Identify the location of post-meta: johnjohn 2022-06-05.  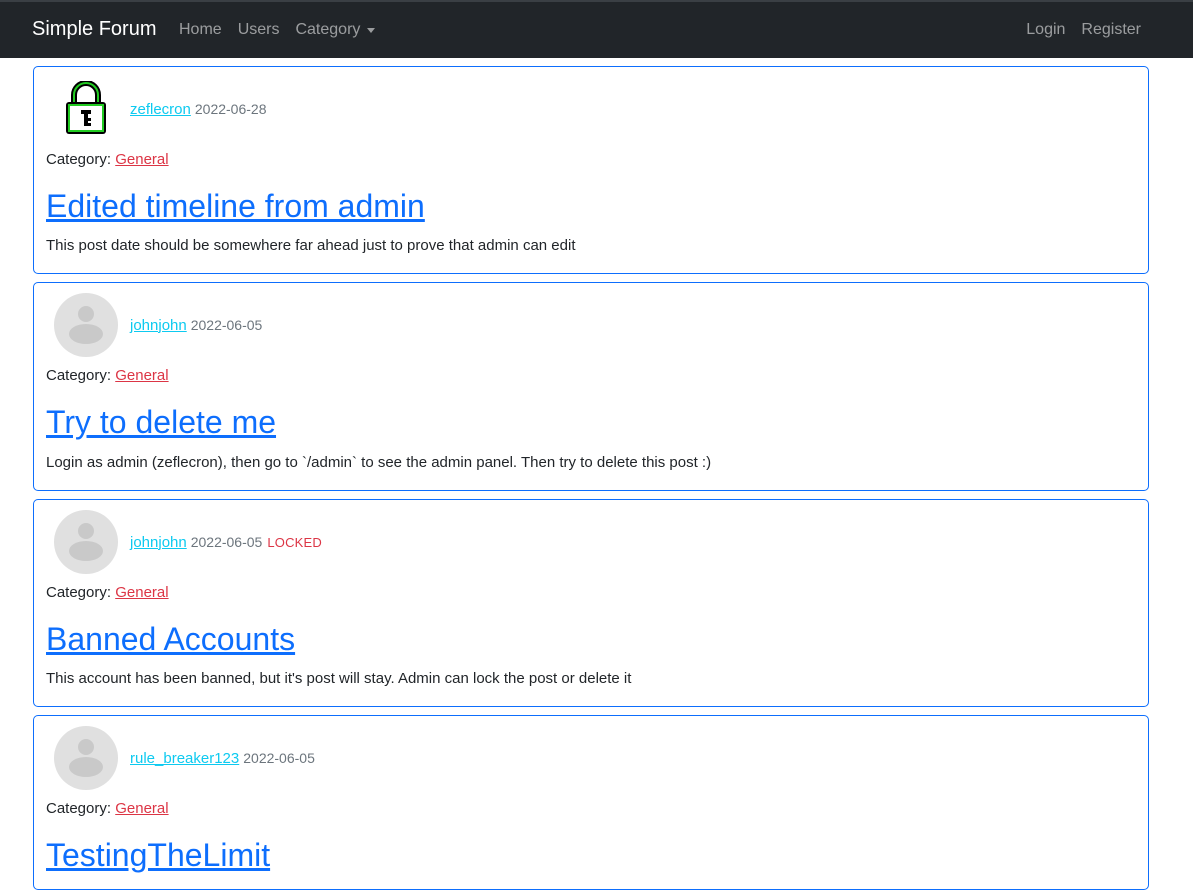
(196, 325).